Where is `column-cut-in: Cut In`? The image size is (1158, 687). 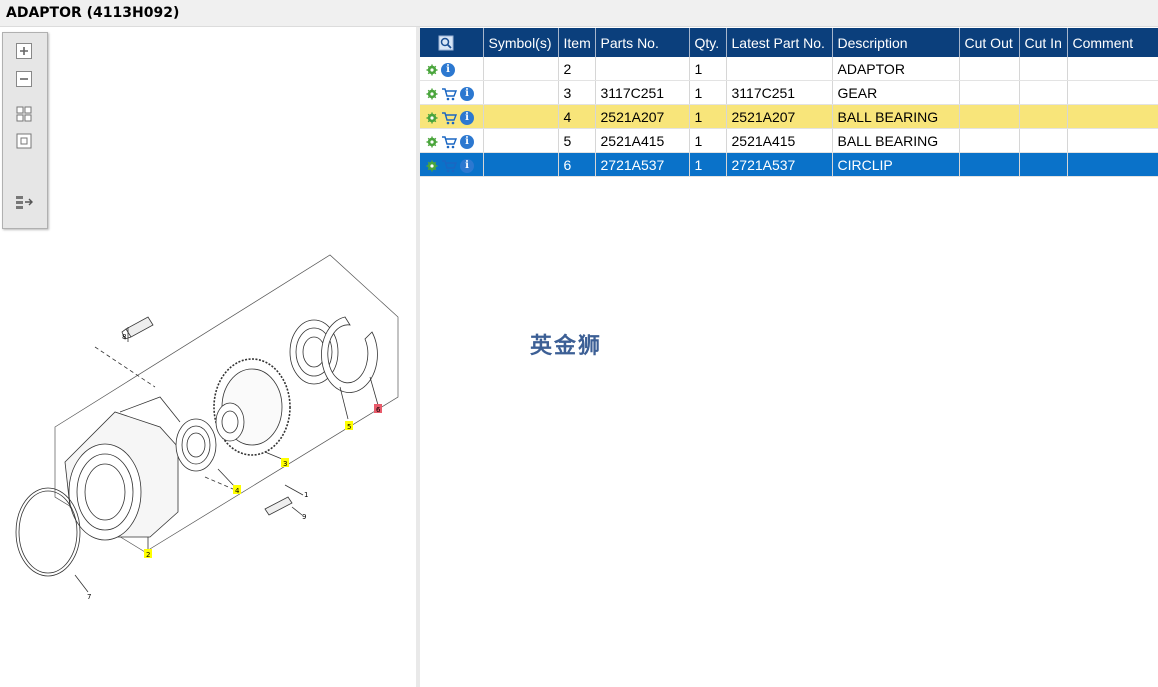
column-cut-in: Cut In is located at coordinates (1043, 42).